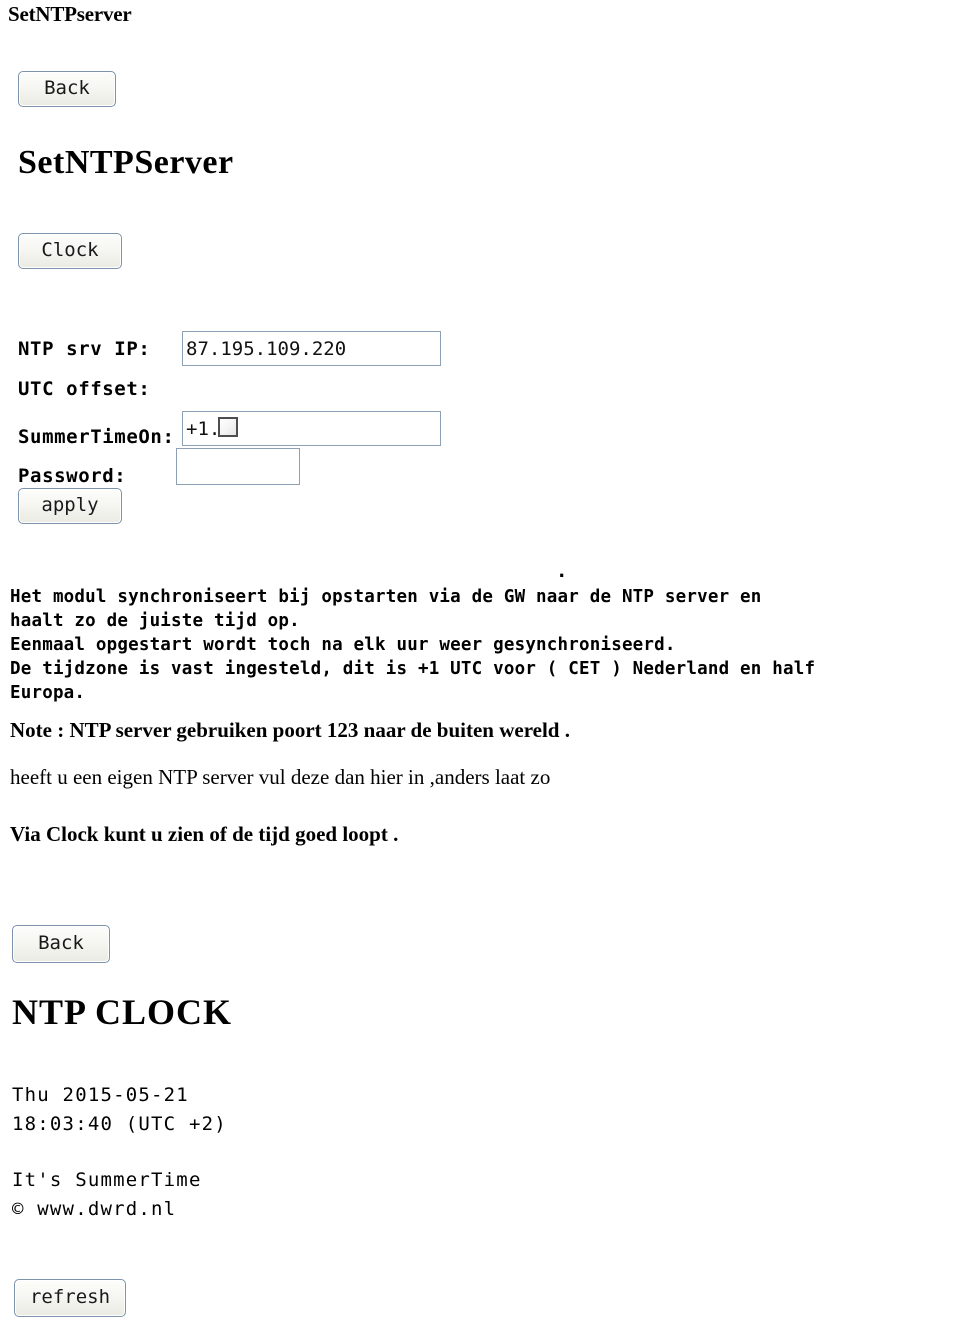  Describe the element at coordinates (70, 1298) in the screenshot. I see `refresh-button: refresh` at that location.